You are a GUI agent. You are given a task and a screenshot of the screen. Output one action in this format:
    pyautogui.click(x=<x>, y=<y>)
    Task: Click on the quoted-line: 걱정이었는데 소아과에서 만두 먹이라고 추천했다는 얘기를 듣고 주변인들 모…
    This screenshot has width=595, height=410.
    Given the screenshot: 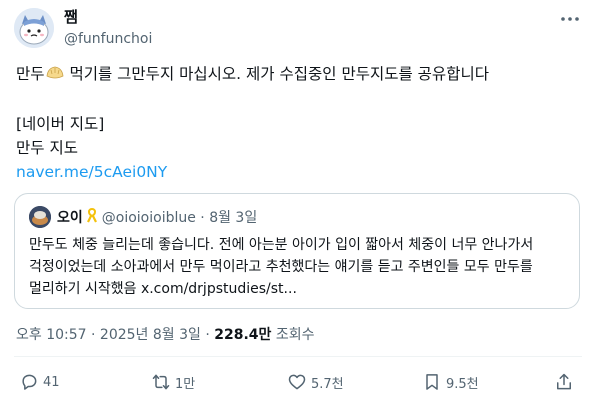 What is the action you would take?
    pyautogui.click(x=281, y=267)
    